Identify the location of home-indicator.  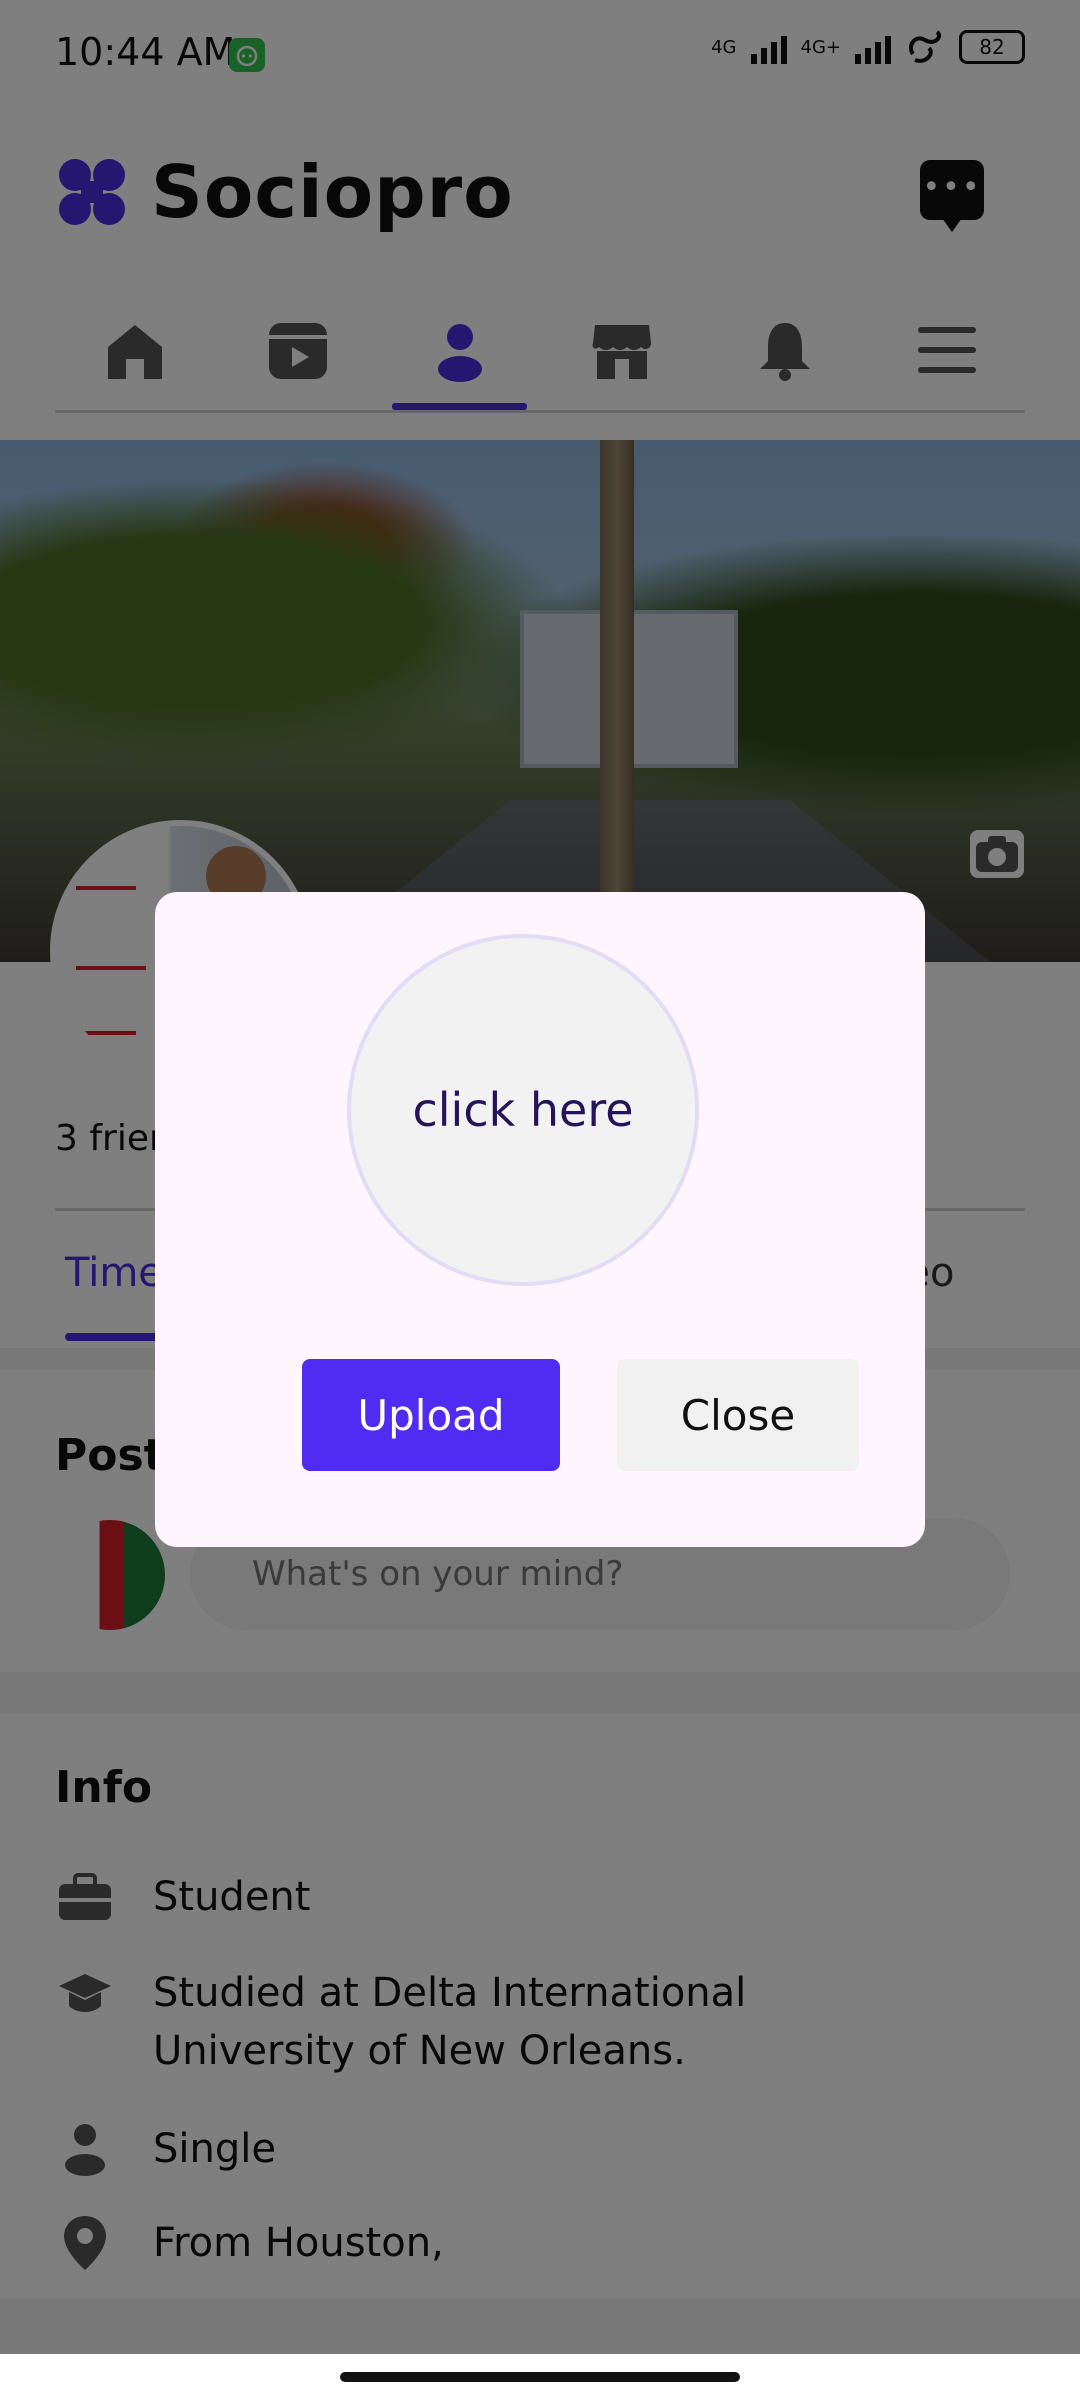
(540, 2377).